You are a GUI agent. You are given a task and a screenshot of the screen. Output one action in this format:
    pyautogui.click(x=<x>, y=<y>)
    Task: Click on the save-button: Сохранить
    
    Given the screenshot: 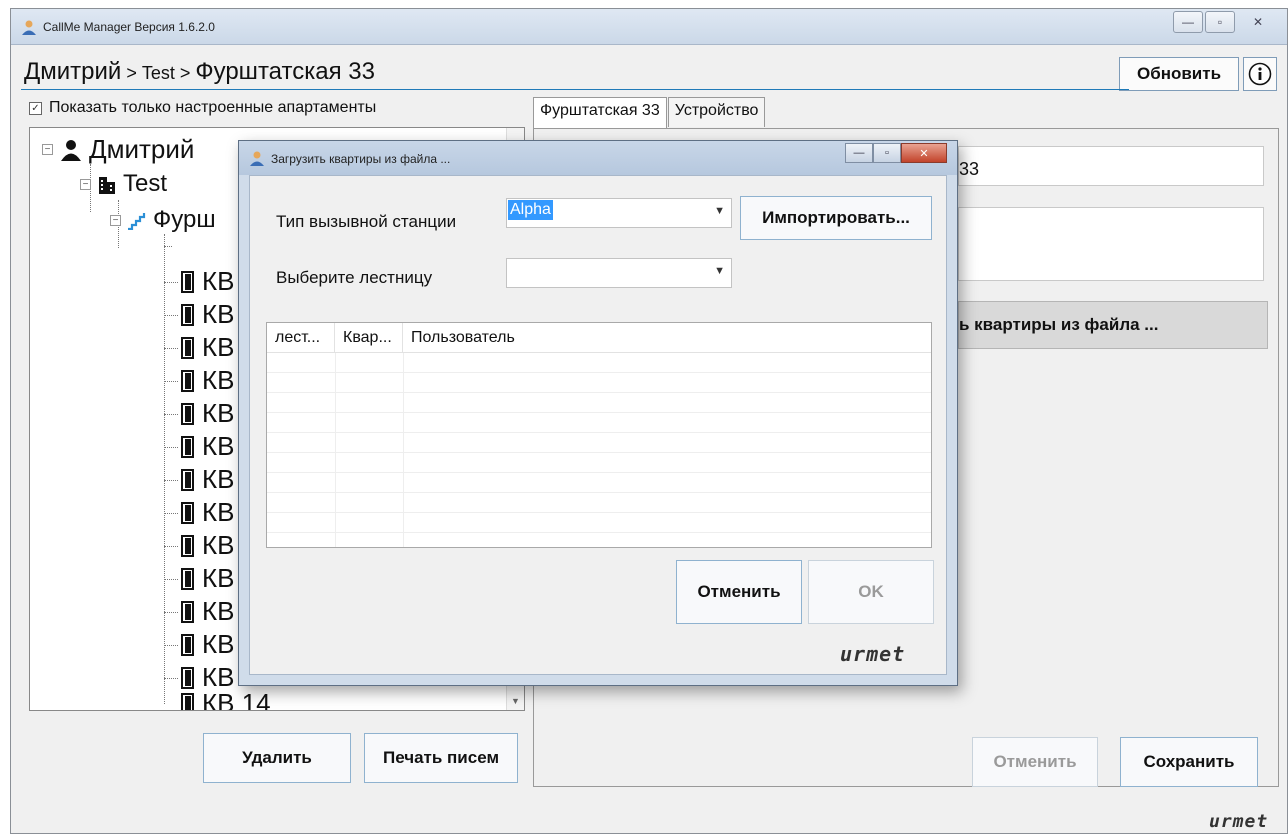 What is the action you would take?
    pyautogui.click(x=1189, y=762)
    